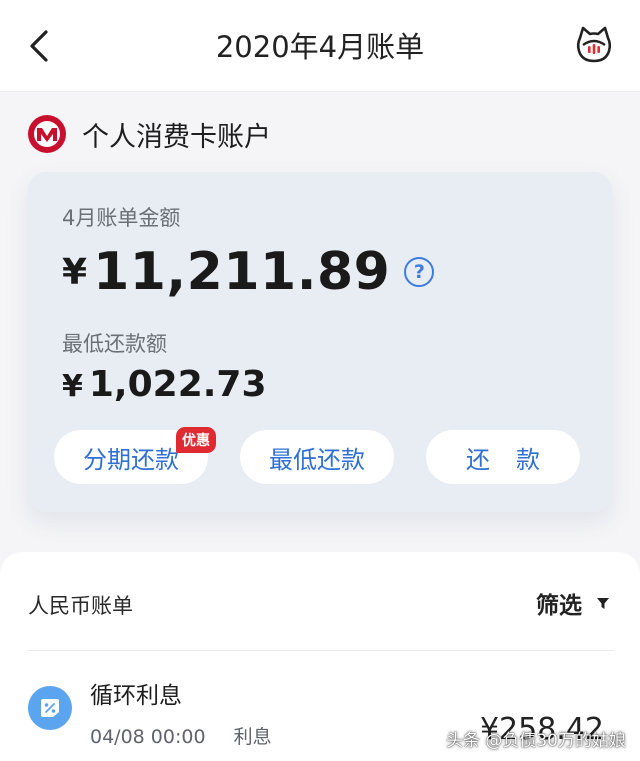 The height and width of the screenshot is (761, 640). What do you see at coordinates (535, 741) in the screenshot?
I see `watermark: 头条 @负债30万的姑娘` at bounding box center [535, 741].